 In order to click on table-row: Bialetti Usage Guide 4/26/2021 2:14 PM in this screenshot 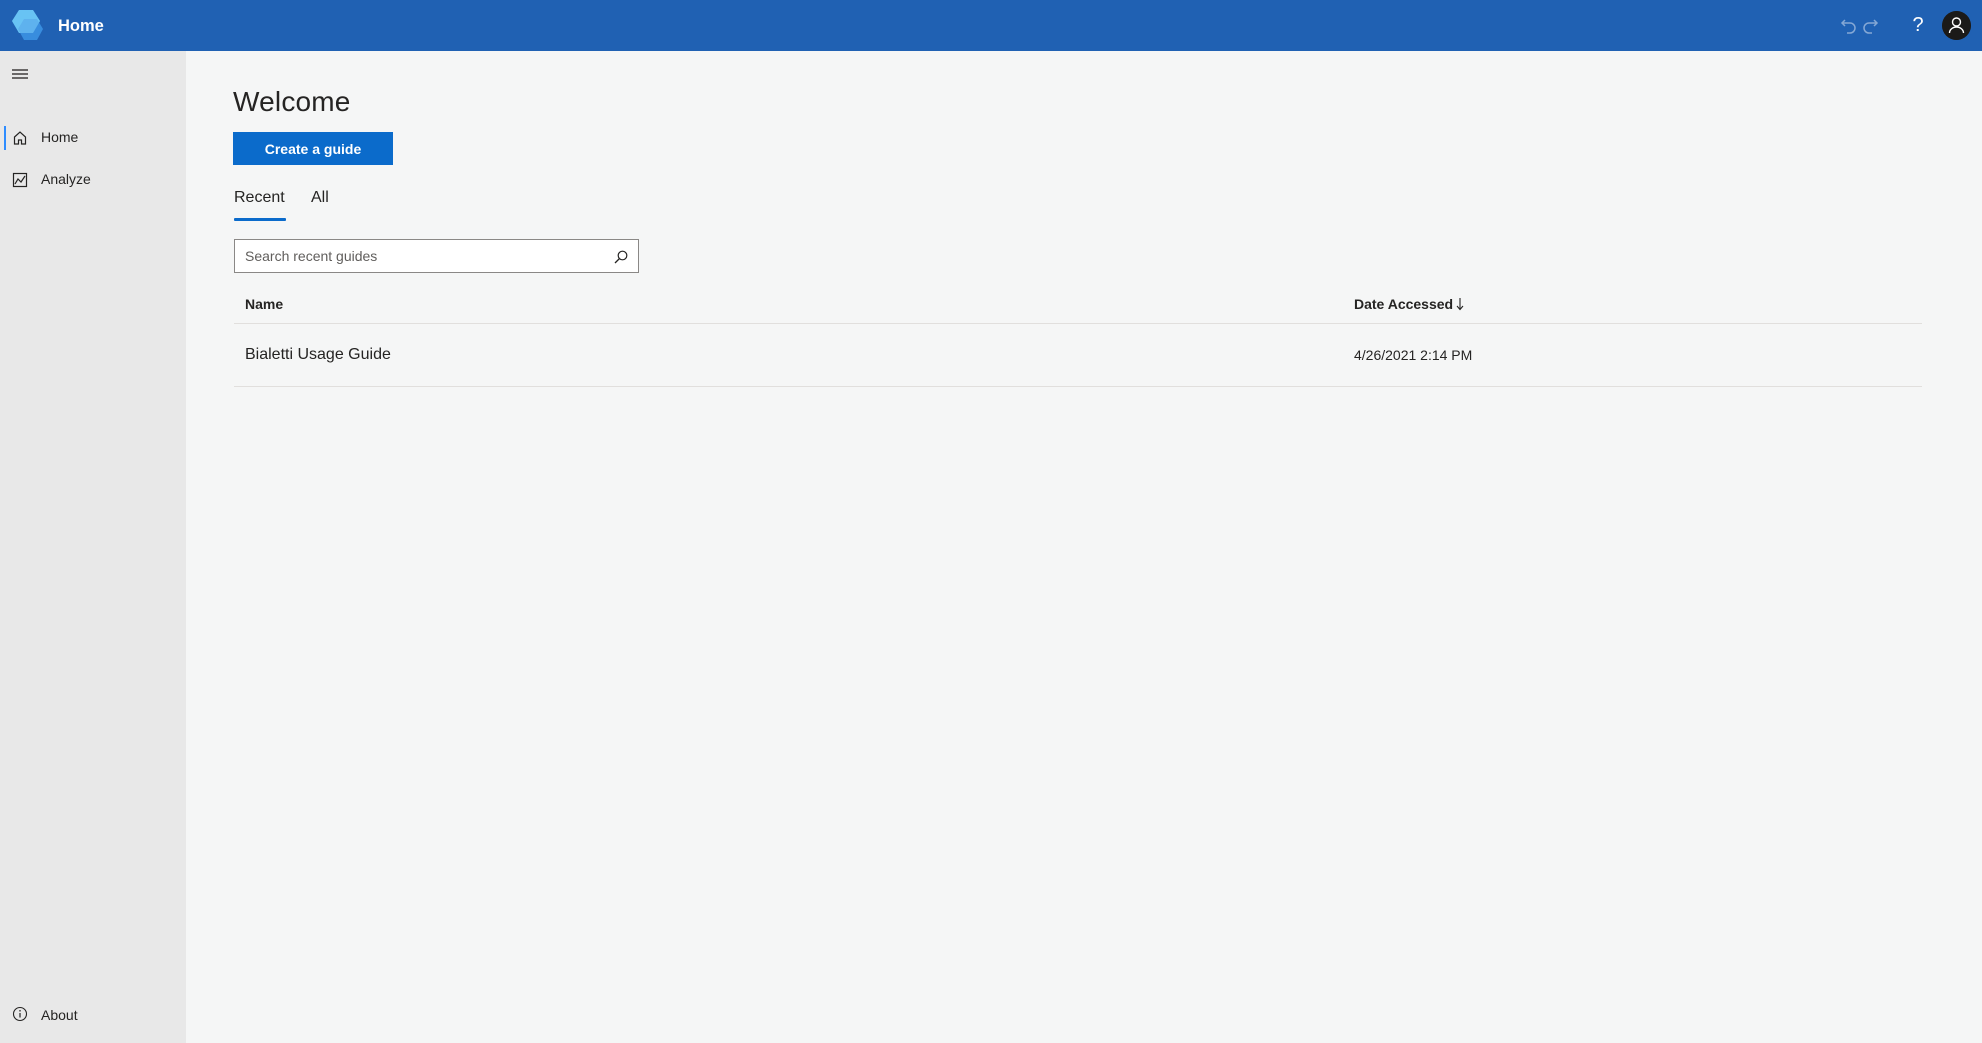, I will do `click(1078, 355)`.